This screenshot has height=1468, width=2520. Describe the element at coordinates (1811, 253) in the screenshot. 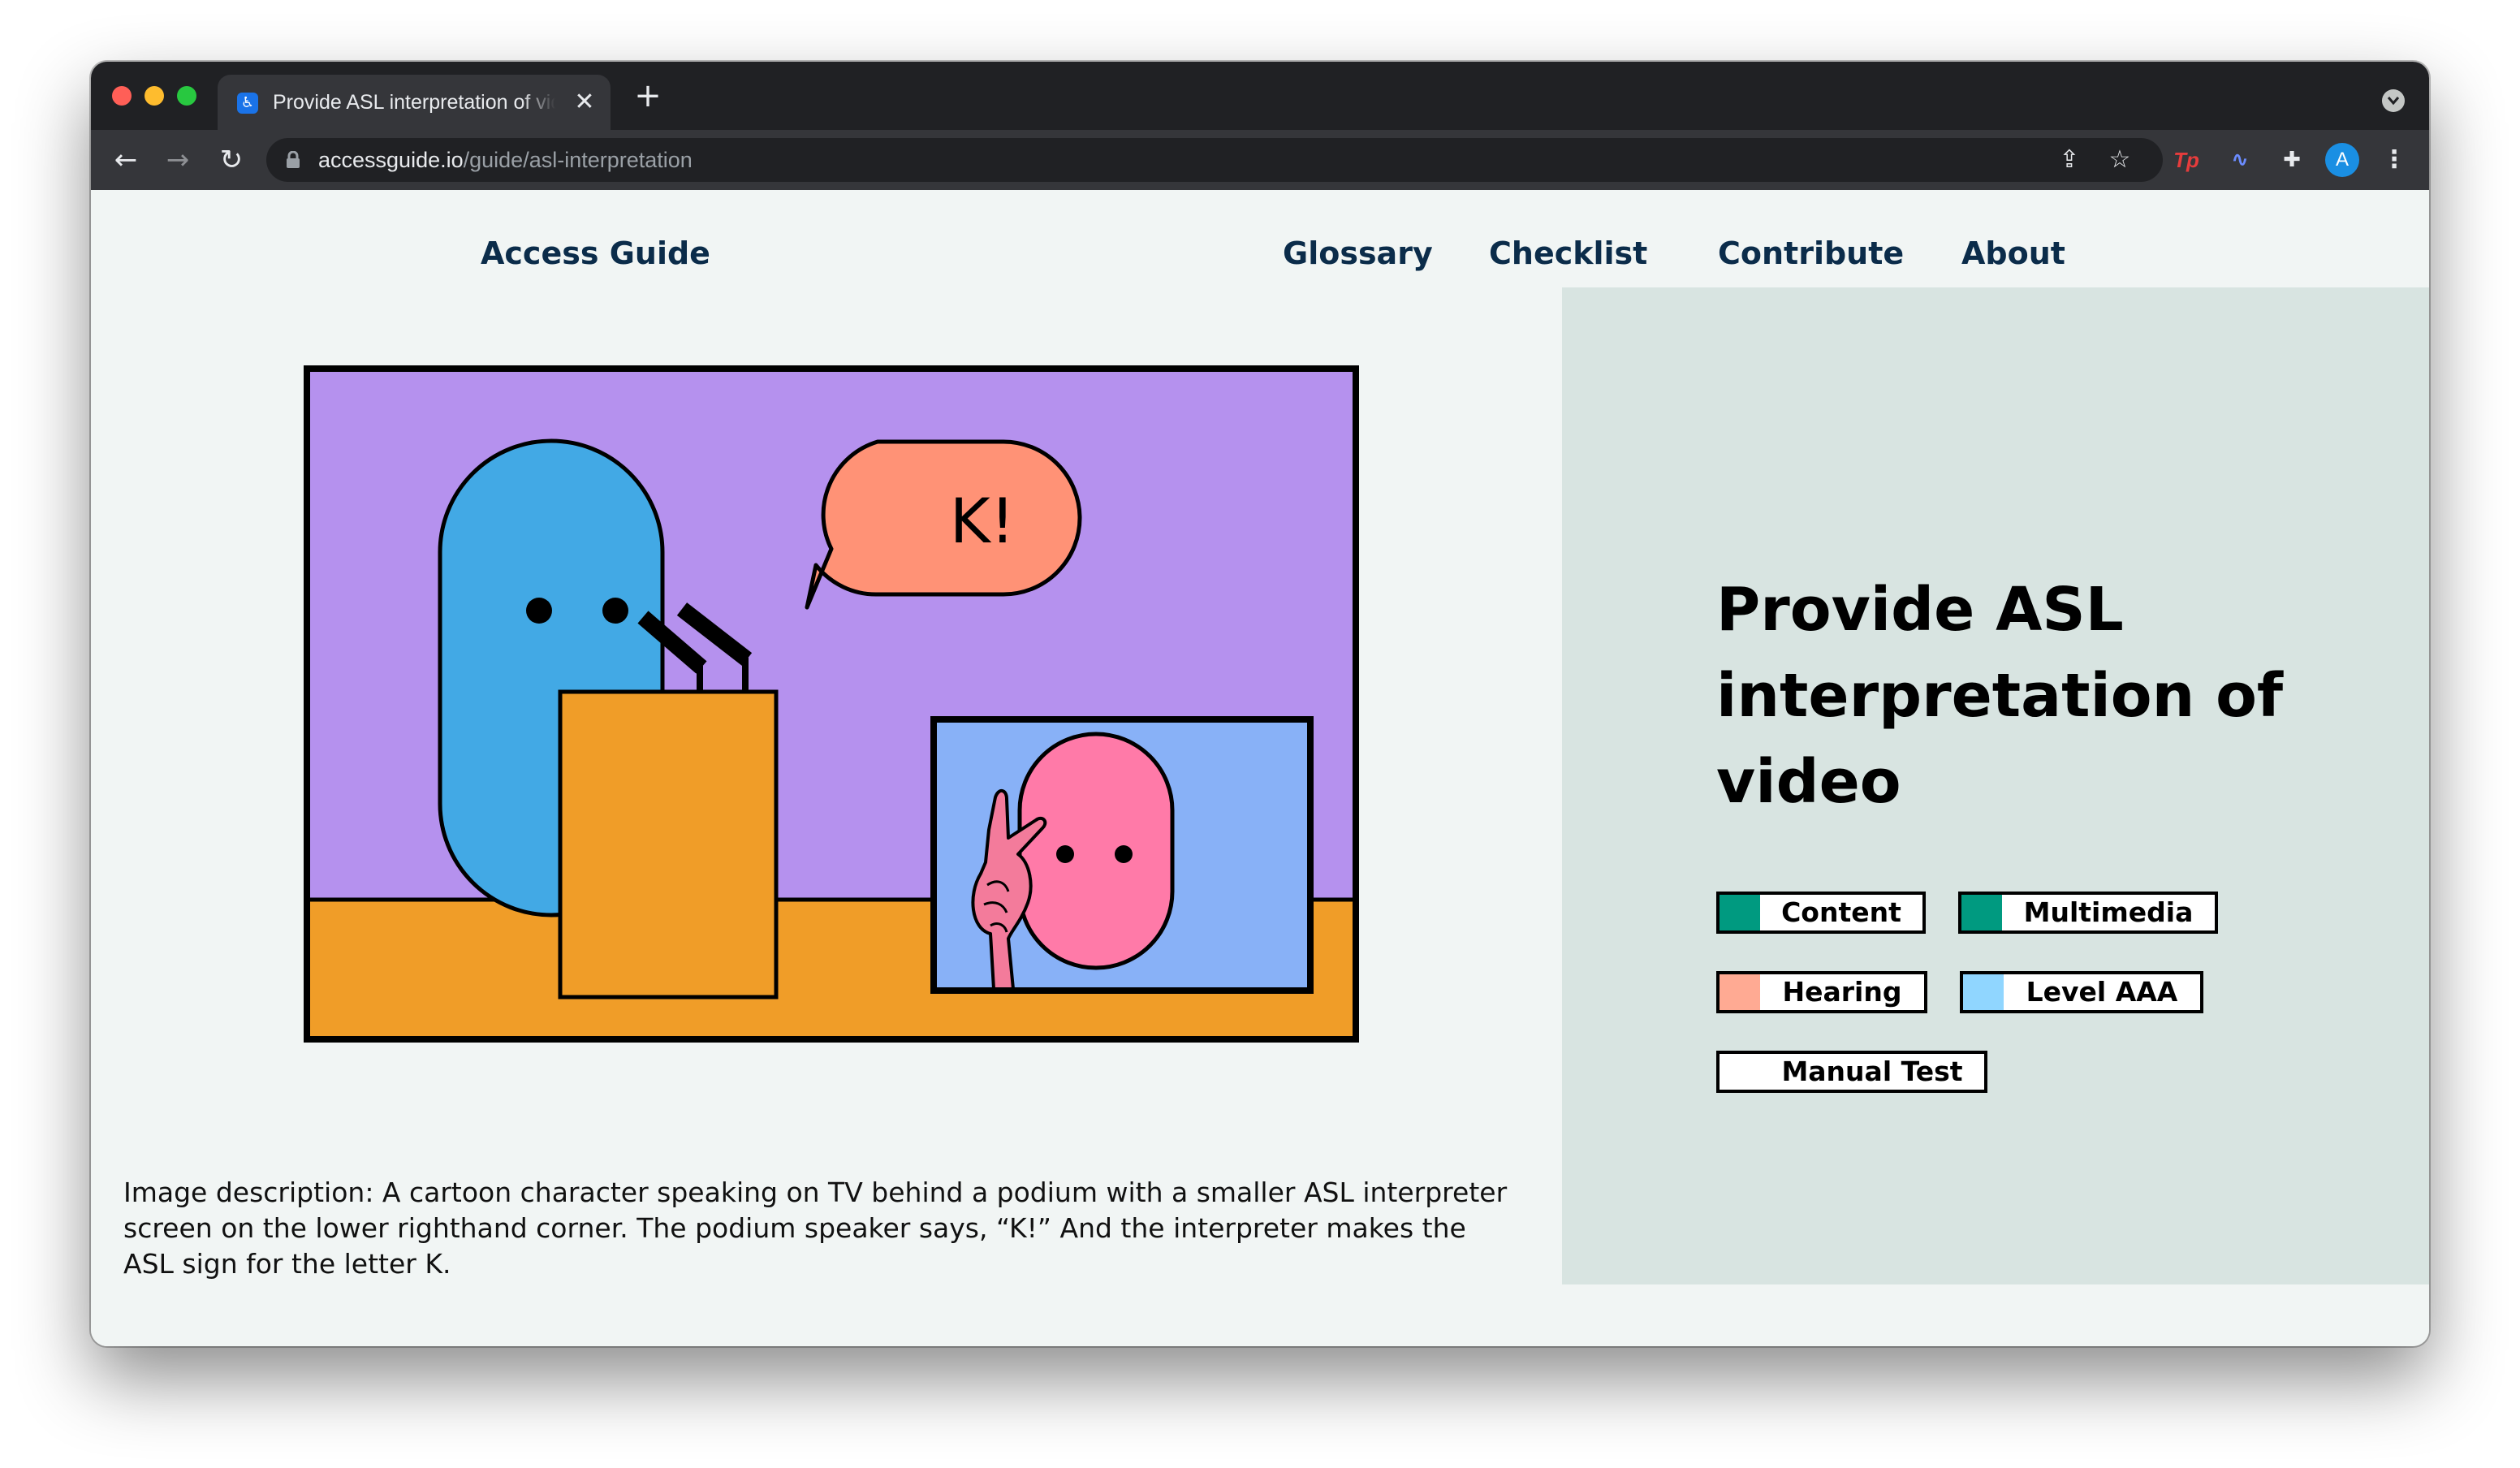

I see `nav-contribute: Contribute` at that location.